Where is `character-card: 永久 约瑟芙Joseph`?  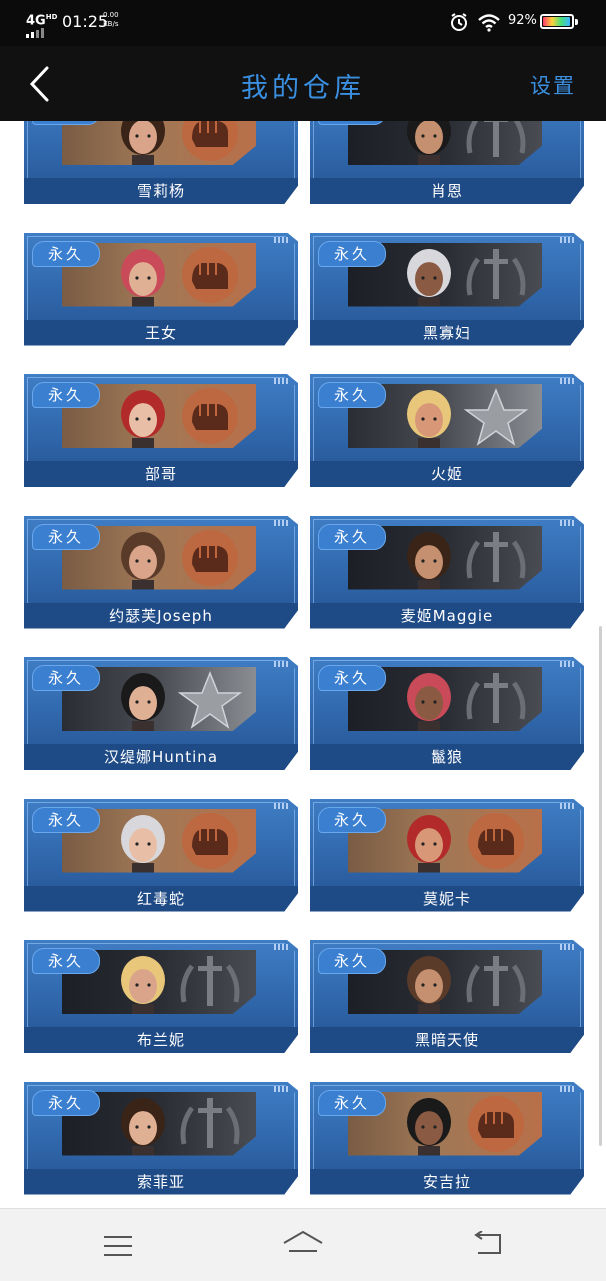 character-card: 永久 约瑟芙Joseph is located at coordinates (161, 572).